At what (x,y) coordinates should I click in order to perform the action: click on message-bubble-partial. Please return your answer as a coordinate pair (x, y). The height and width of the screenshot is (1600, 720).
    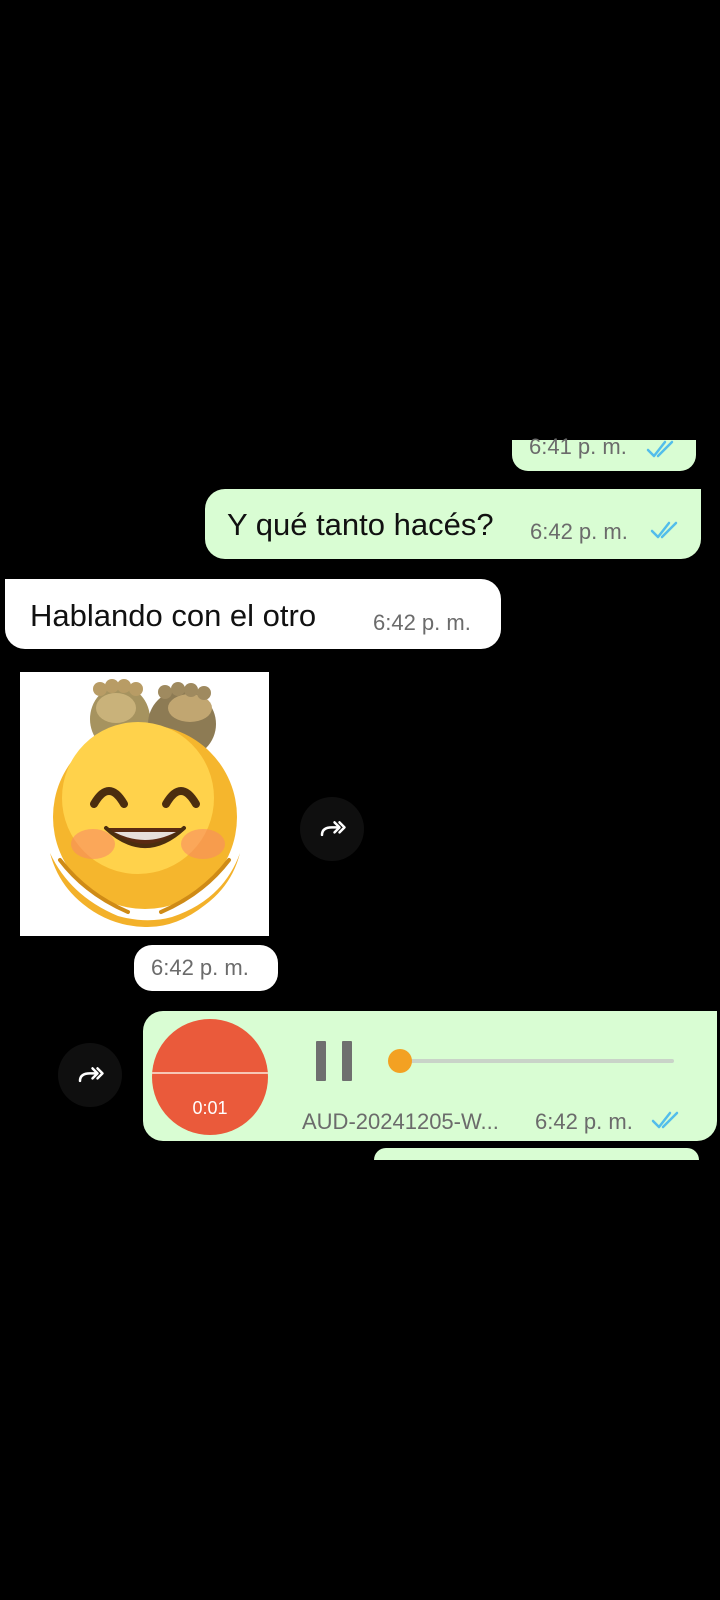
    Looking at the image, I should click on (536, 1154).